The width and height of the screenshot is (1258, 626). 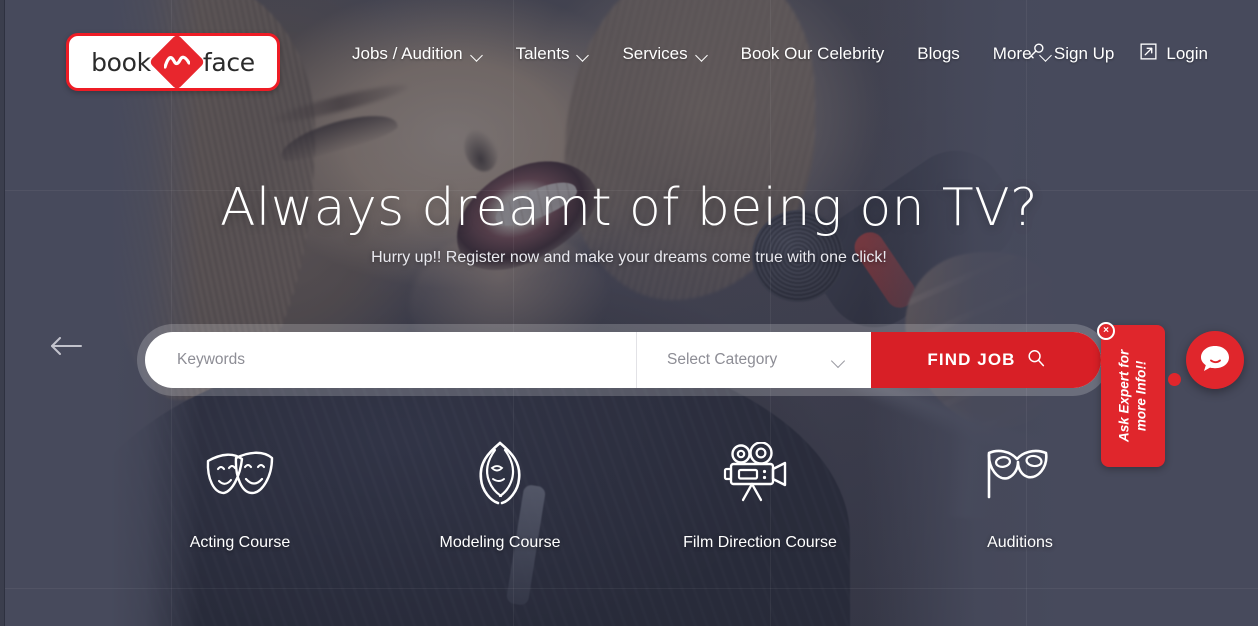 I want to click on chat-bubble-icon, so click(x=1215, y=360).